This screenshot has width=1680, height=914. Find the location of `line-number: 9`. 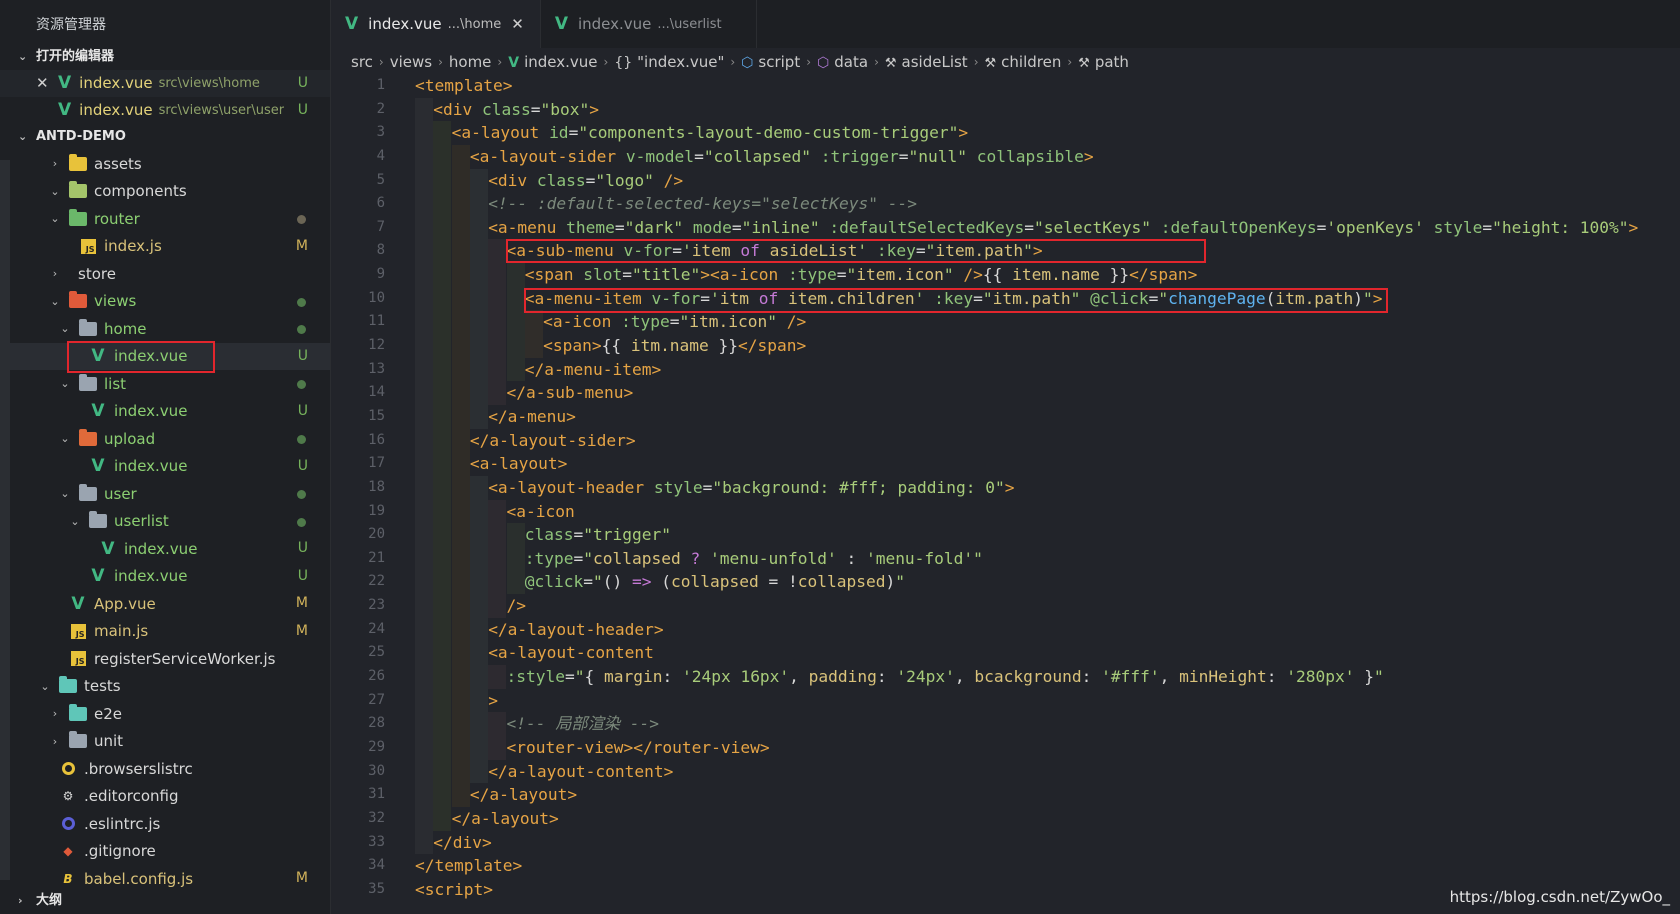

line-number: 9 is located at coordinates (380, 274).